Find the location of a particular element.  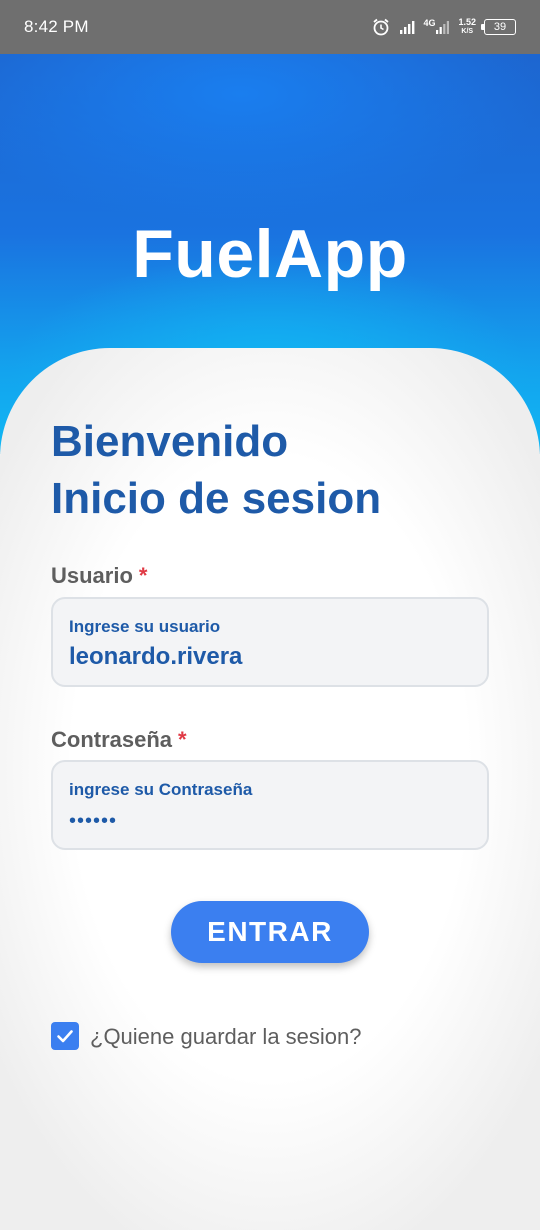

check-icon is located at coordinates (65, 1036).